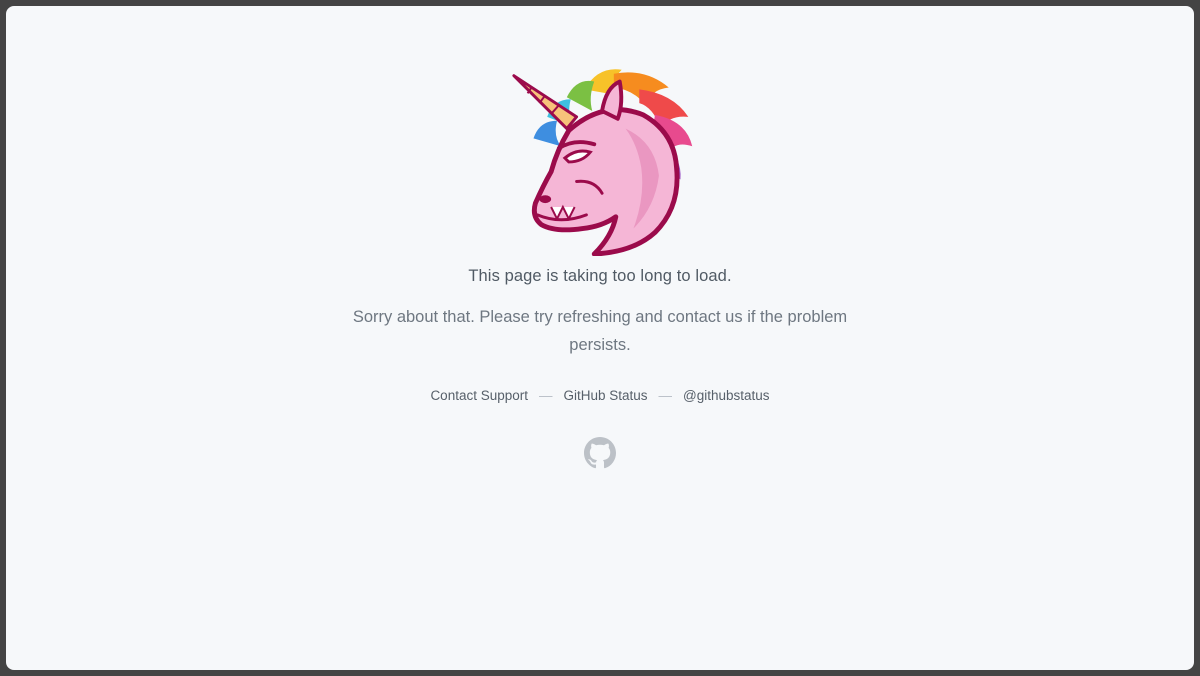  I want to click on github-status-link: GitHub Status, so click(606, 395).